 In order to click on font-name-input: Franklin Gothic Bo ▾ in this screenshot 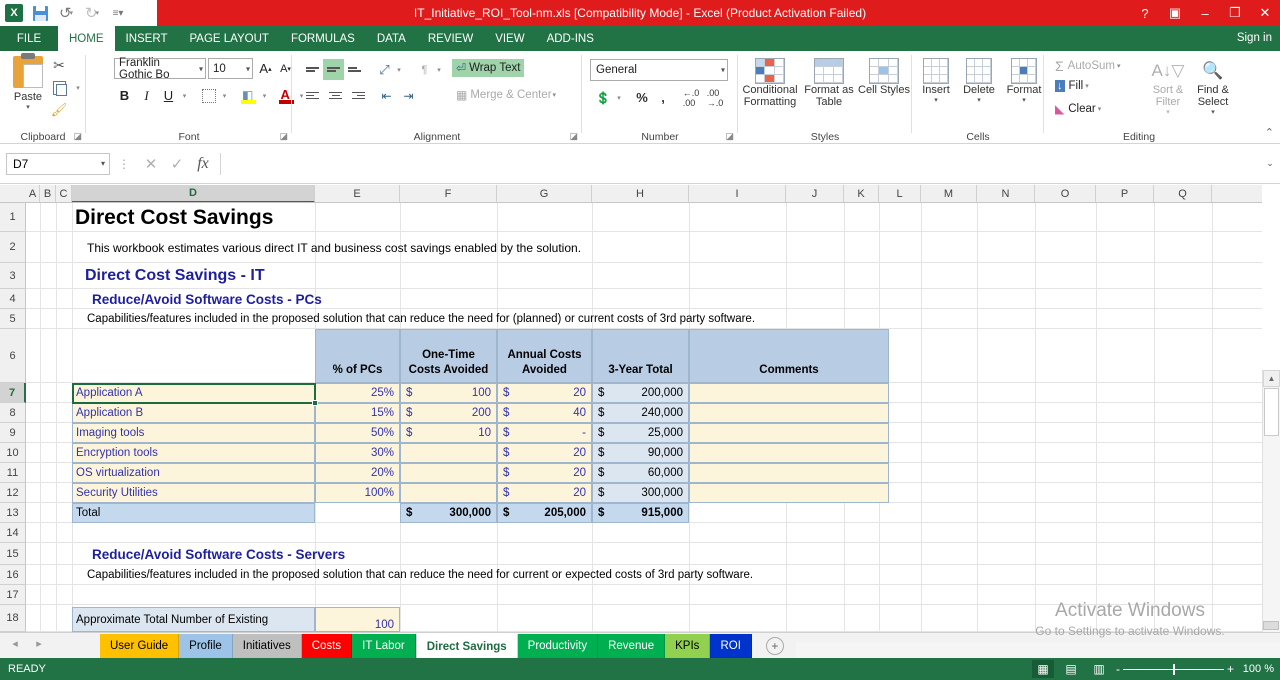, I will do `click(160, 69)`.